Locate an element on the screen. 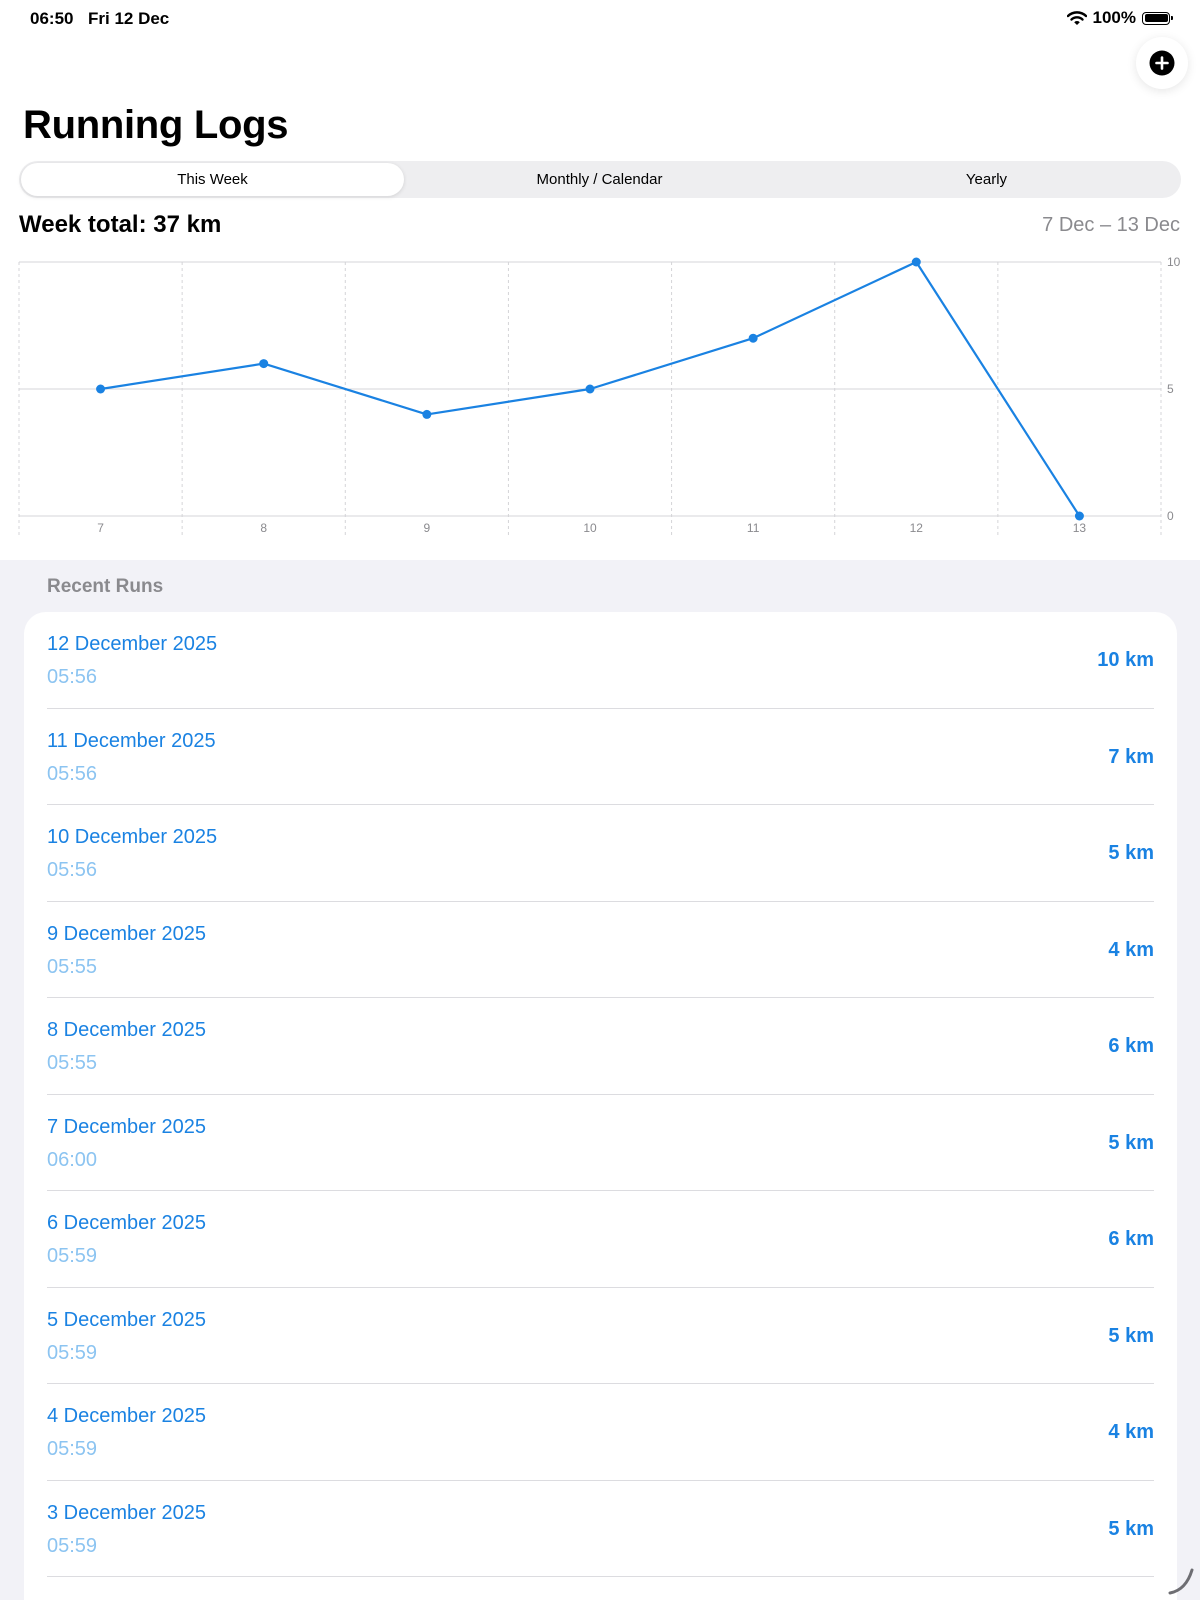 This screenshot has height=1622, width=1200. x-tick-label: 11 is located at coordinates (753, 528).